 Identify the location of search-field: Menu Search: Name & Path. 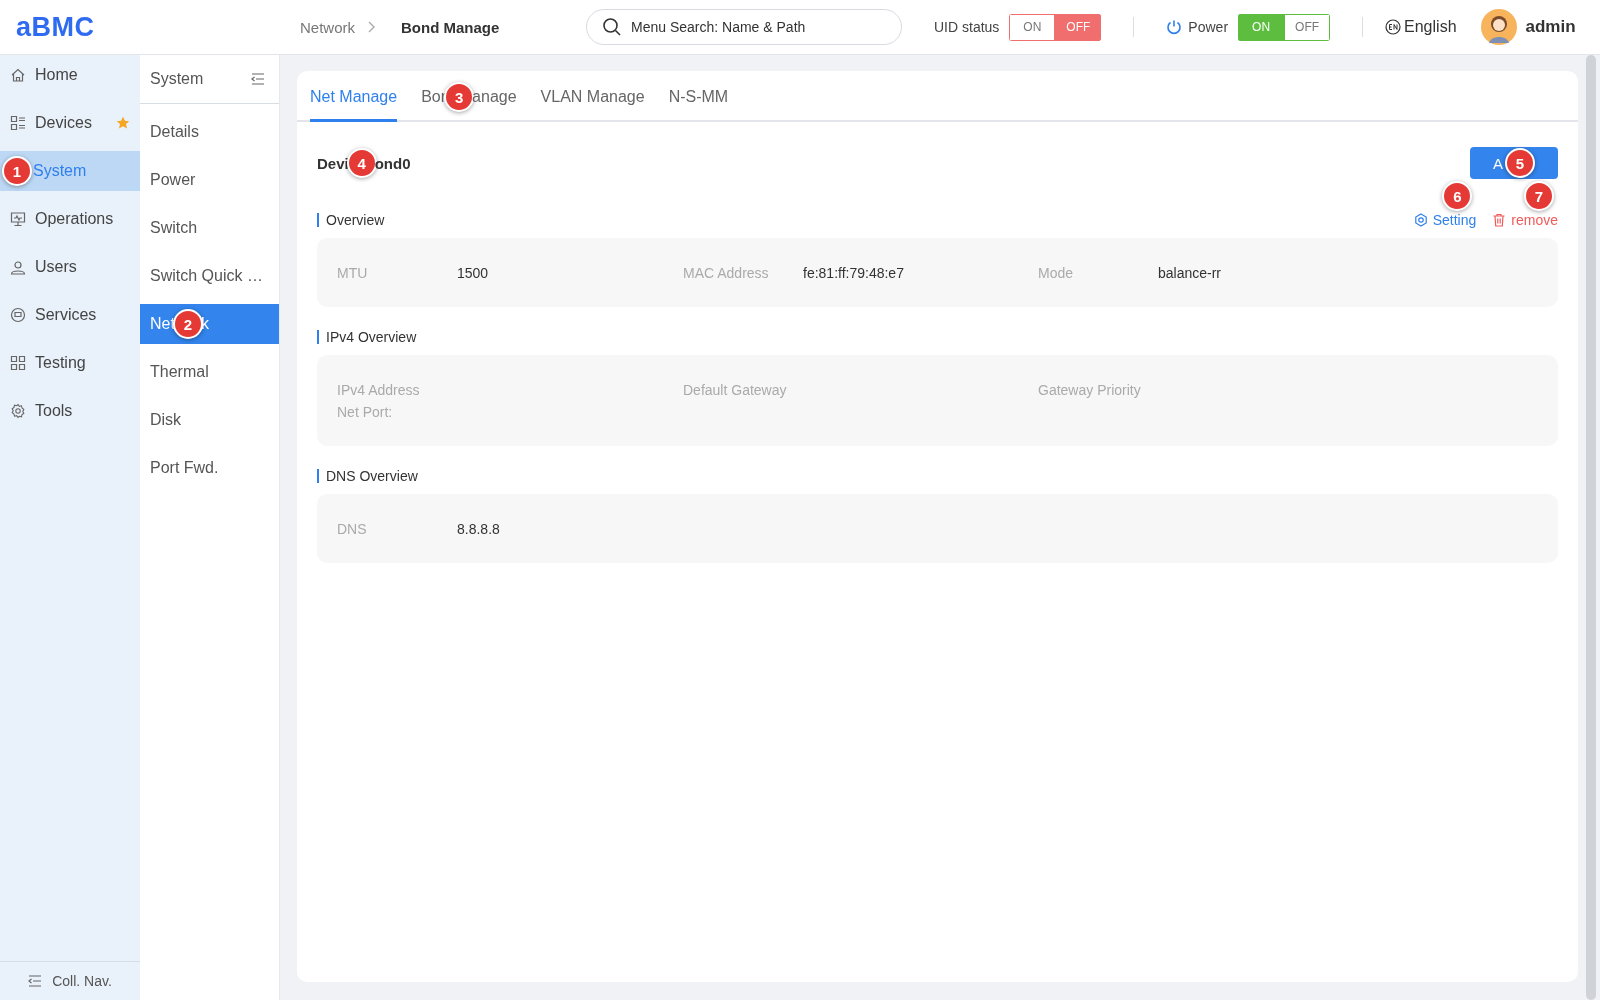
(744, 27).